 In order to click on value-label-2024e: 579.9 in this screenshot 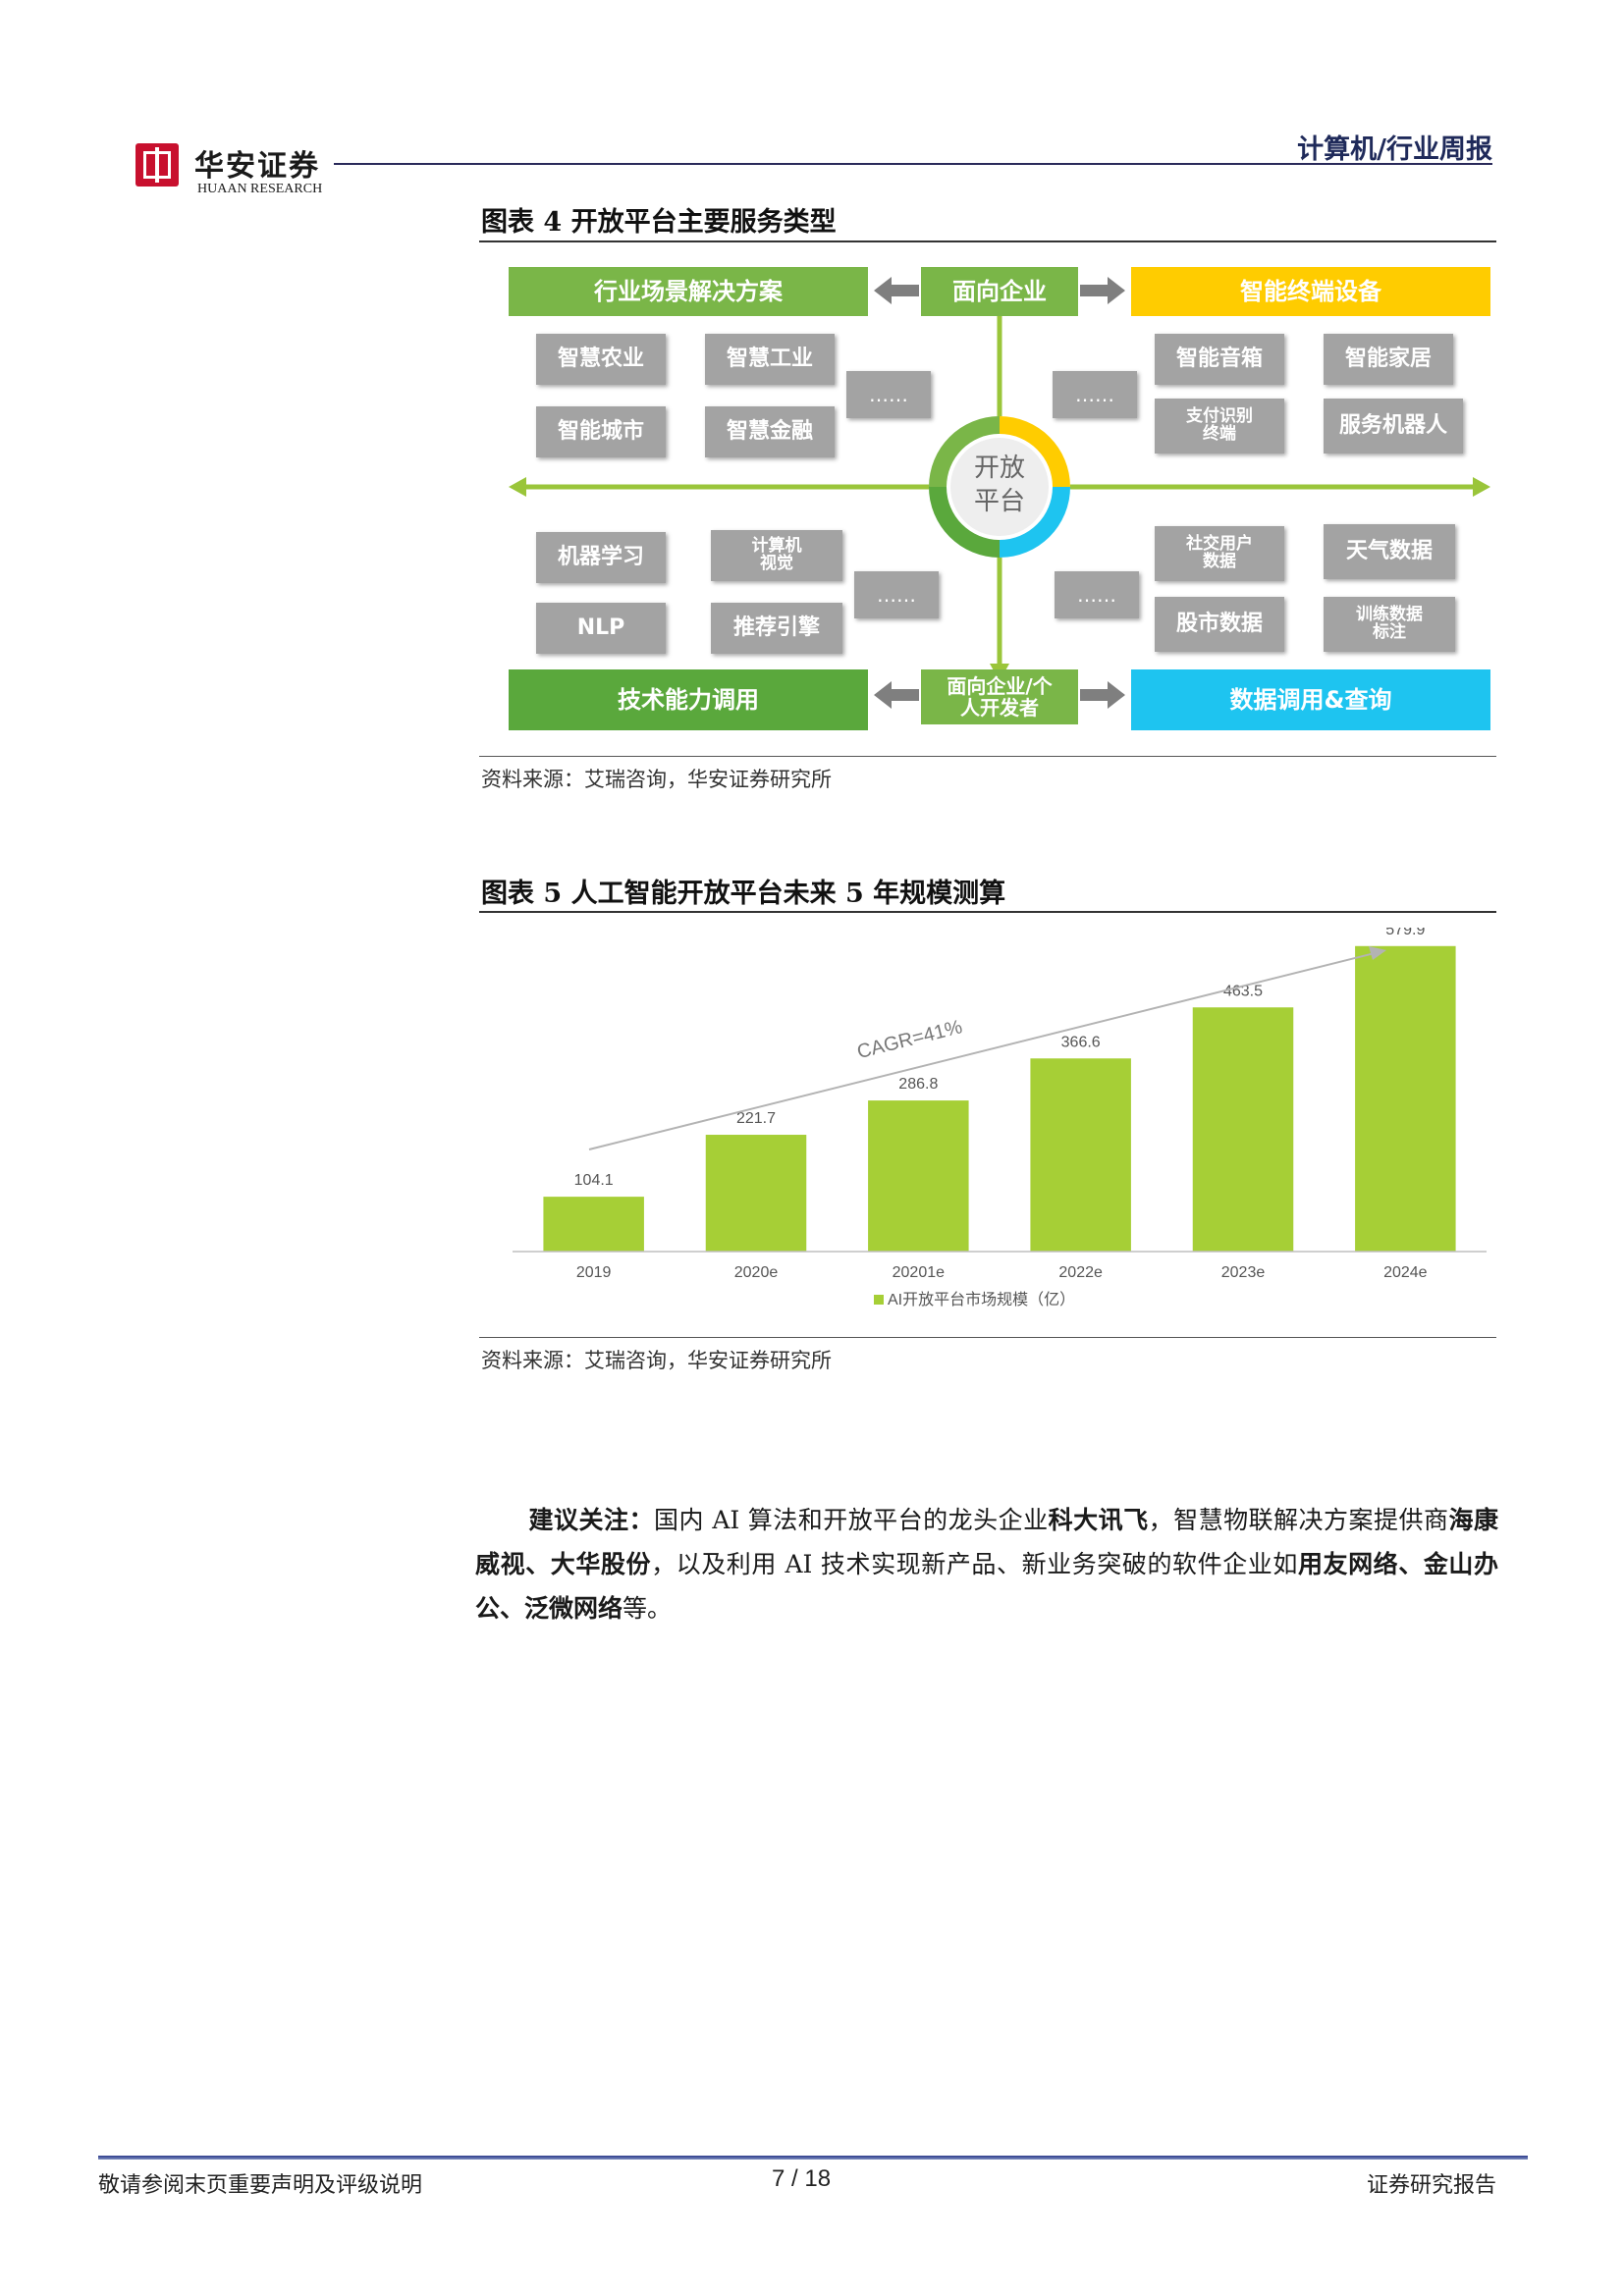, I will do `click(1405, 933)`.